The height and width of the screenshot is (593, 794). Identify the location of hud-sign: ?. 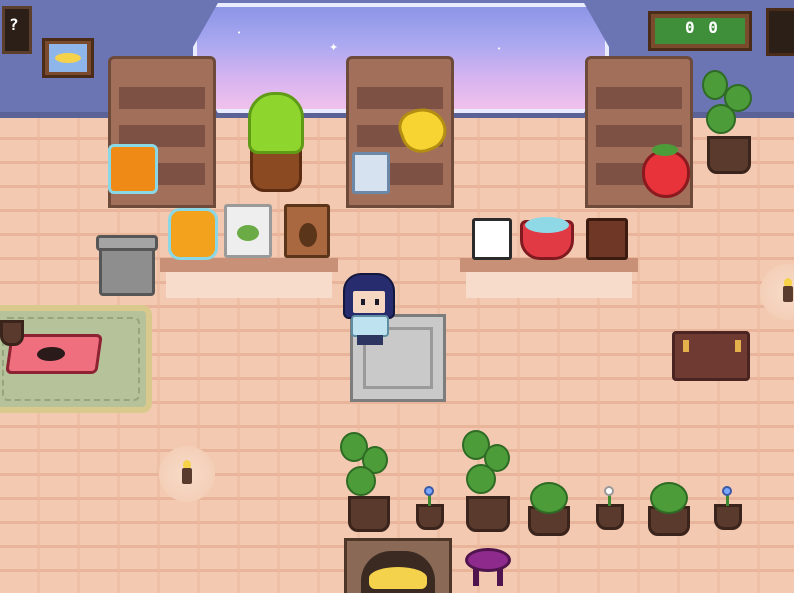
(17, 30).